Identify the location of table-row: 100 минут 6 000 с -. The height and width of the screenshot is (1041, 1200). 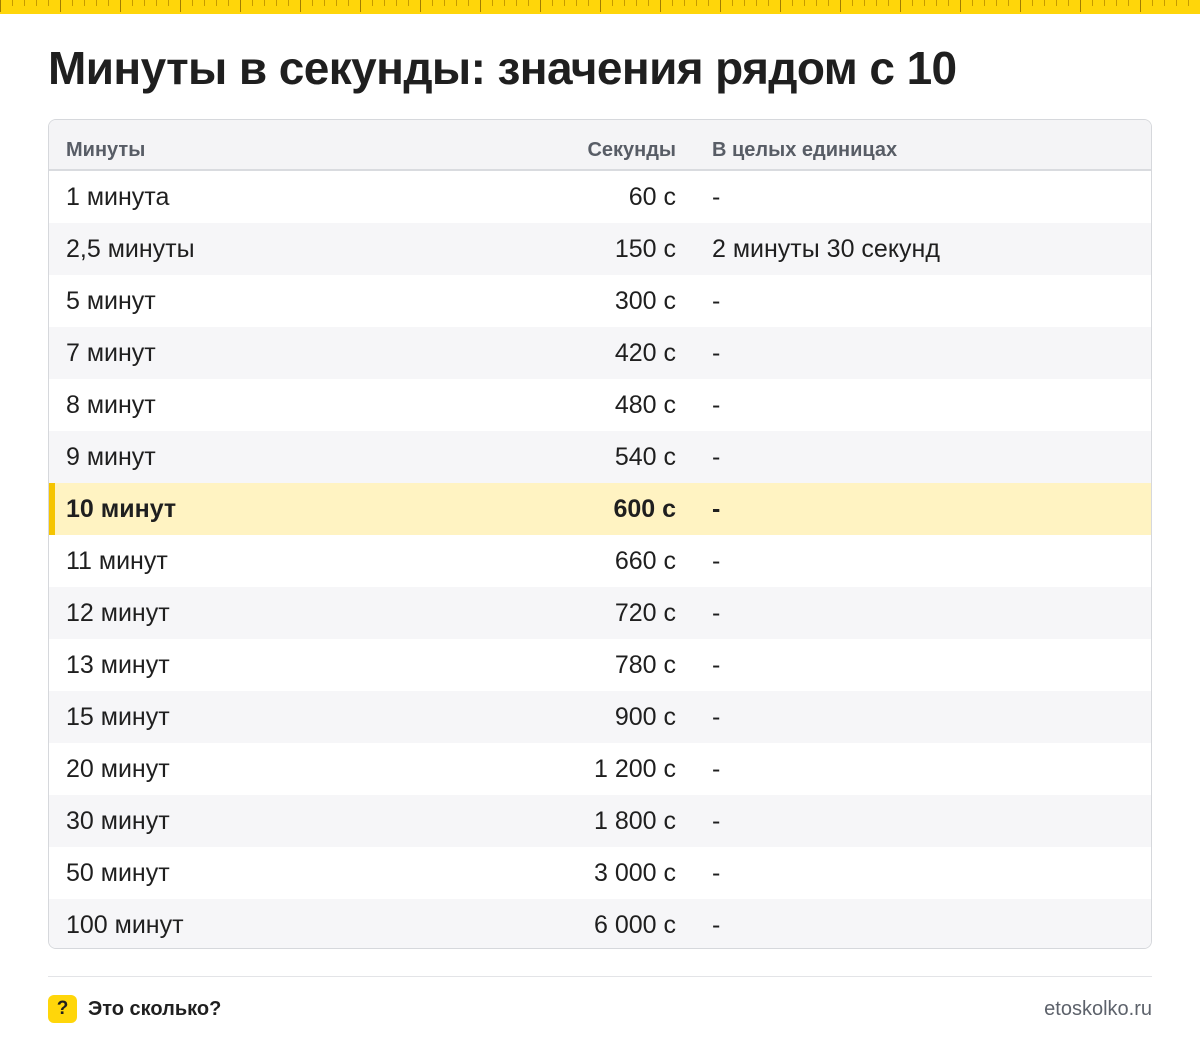
(600, 923).